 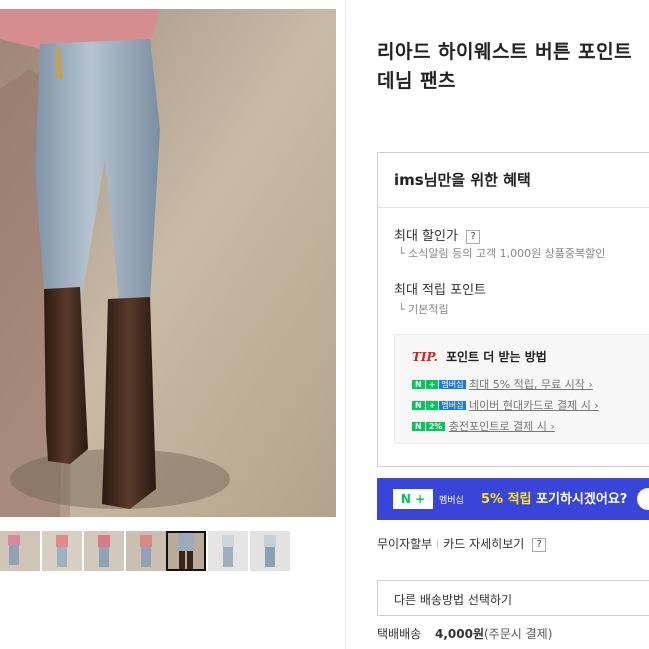 I want to click on banner-membership-label: 멤버십, so click(x=451, y=501).